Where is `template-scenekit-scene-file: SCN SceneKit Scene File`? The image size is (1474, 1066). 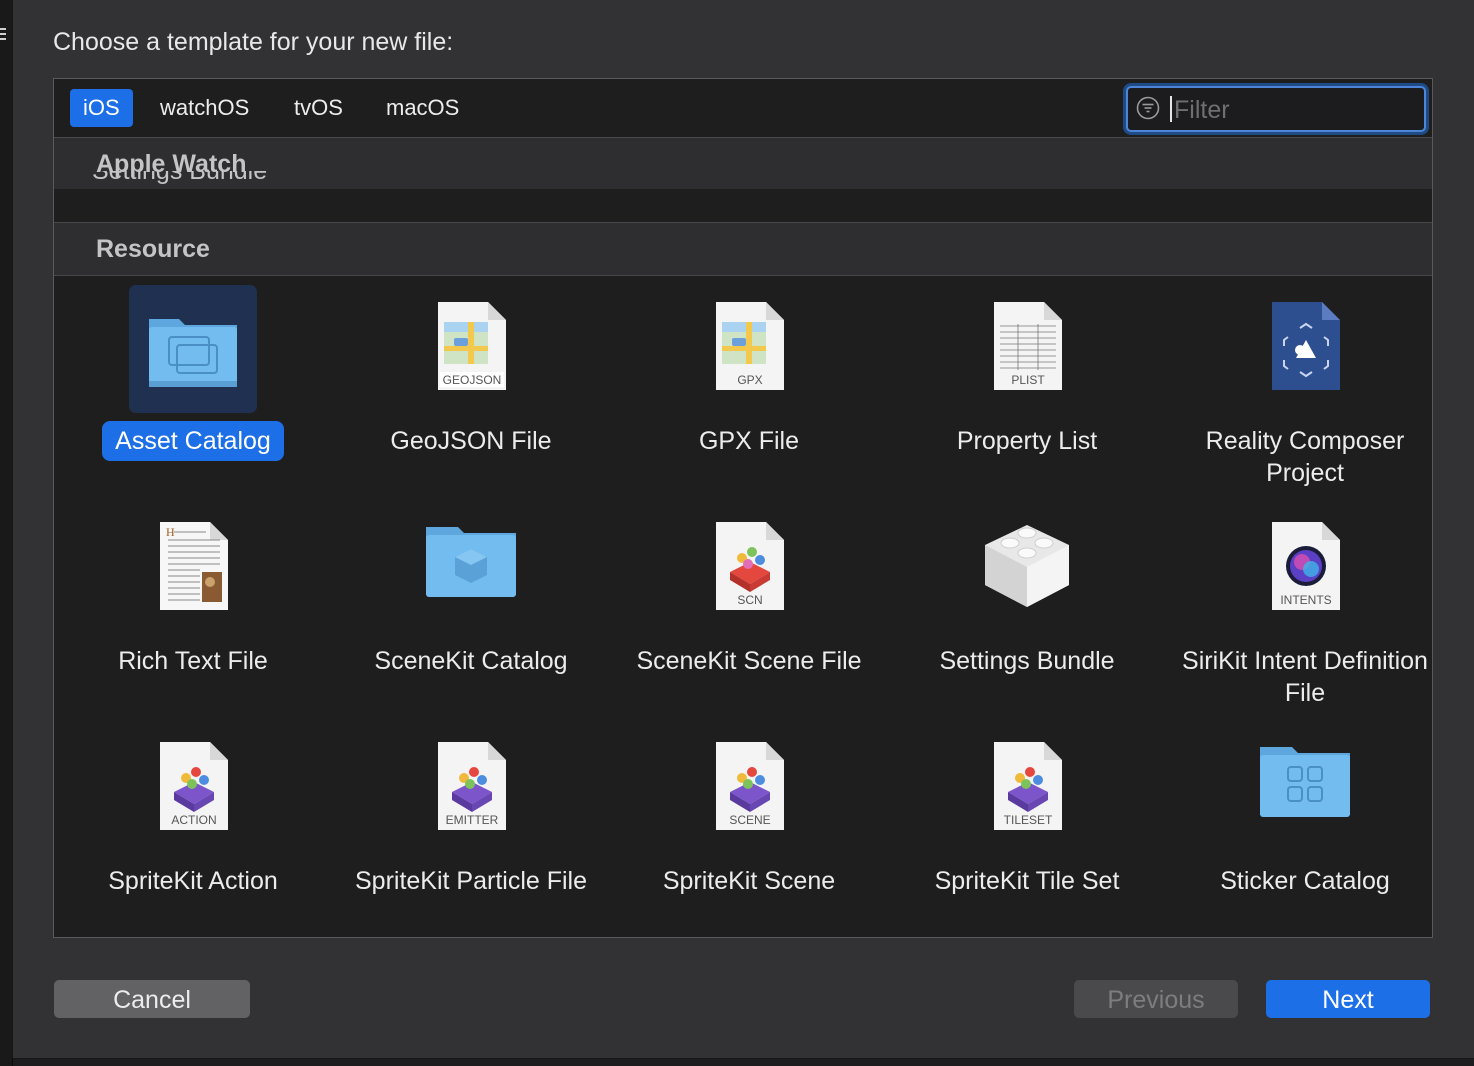
template-scenekit-scene-file: SCN SceneKit Scene File is located at coordinates (749, 605).